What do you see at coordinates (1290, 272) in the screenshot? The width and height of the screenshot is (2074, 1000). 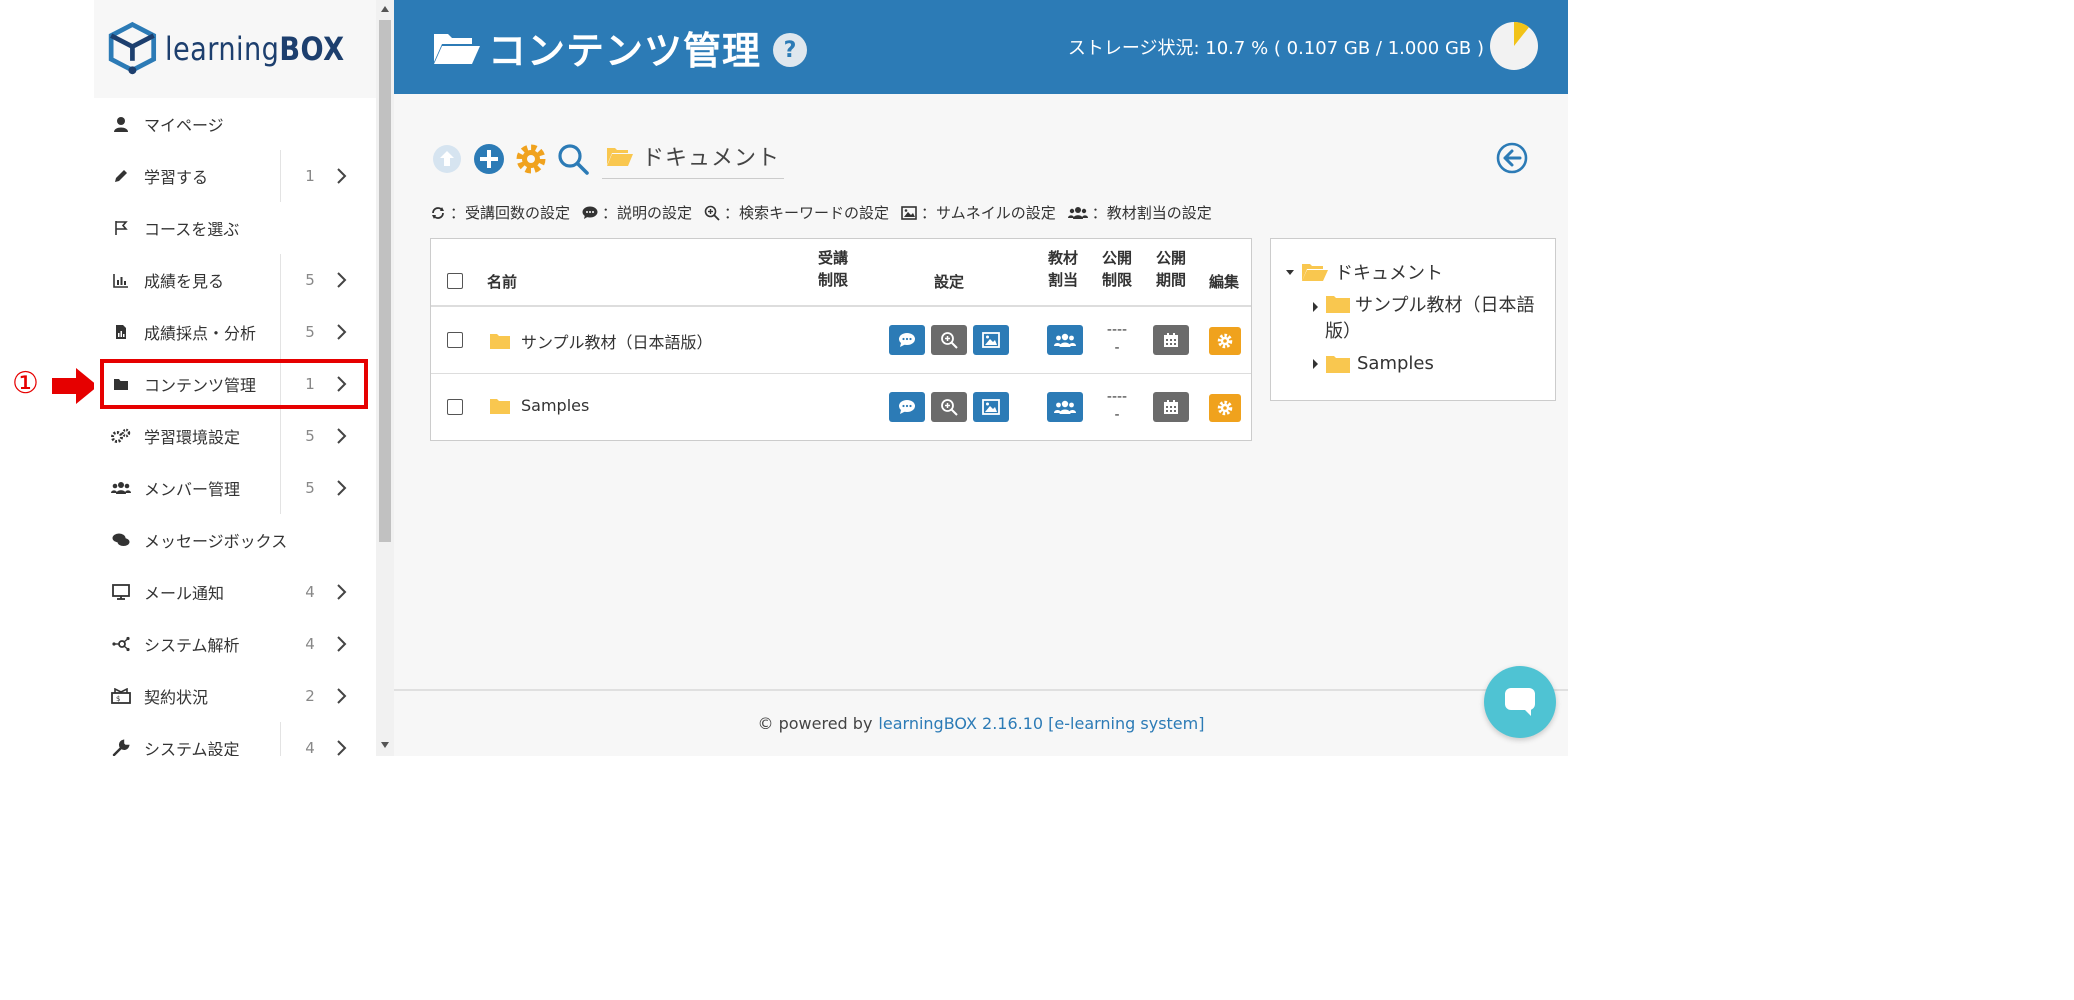 I see `caret-down-icon` at bounding box center [1290, 272].